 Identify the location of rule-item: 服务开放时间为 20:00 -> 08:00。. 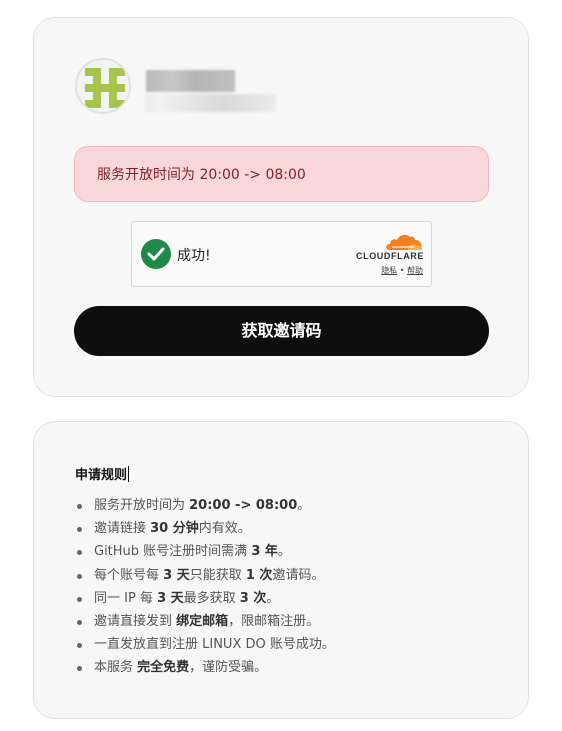
(205, 505).